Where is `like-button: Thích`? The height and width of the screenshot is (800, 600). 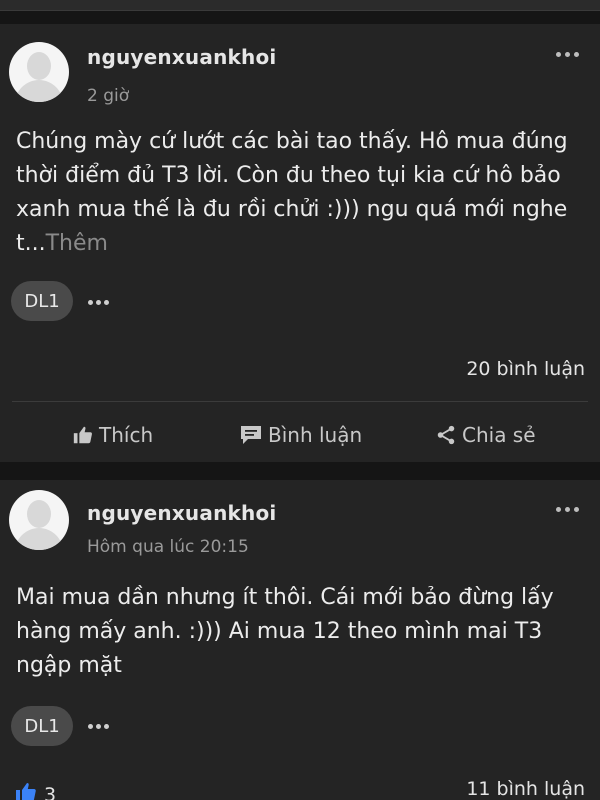
like-button: Thích is located at coordinates (112, 435).